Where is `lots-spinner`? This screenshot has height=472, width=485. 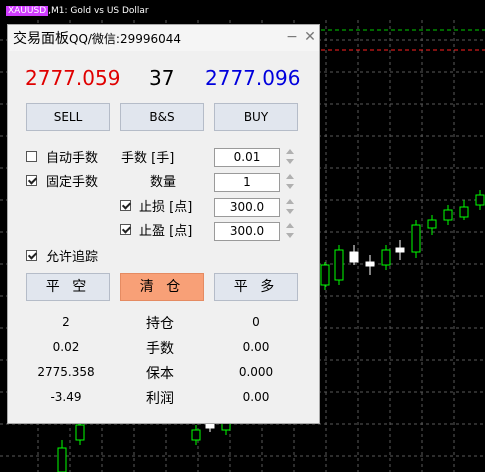
lots-spinner is located at coordinates (291, 157).